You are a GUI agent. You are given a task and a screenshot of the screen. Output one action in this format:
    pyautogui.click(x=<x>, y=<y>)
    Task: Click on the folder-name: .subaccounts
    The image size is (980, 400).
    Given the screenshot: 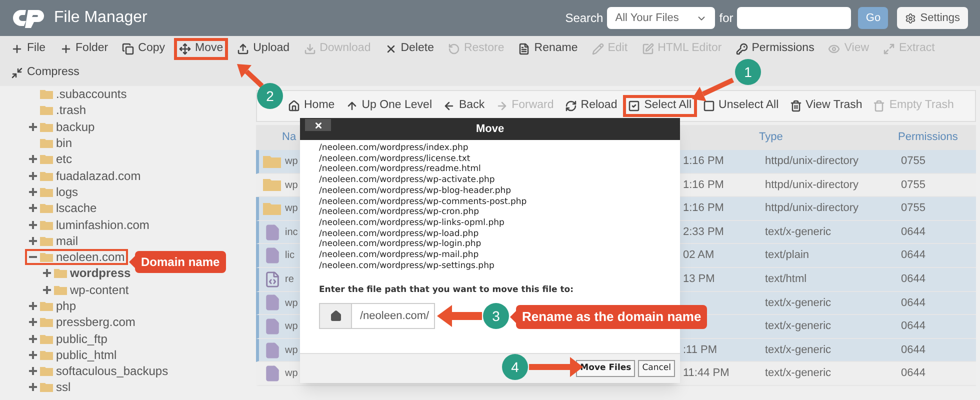 What is the action you would take?
    pyautogui.click(x=91, y=95)
    